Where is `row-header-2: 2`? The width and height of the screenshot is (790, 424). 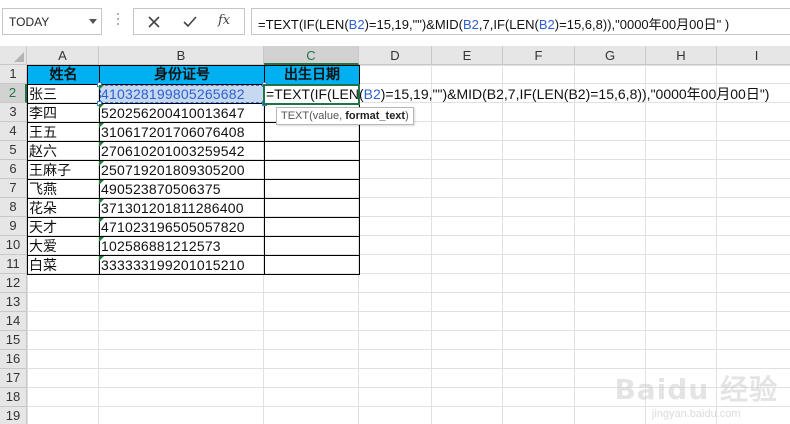
row-header-2: 2 is located at coordinates (13, 93).